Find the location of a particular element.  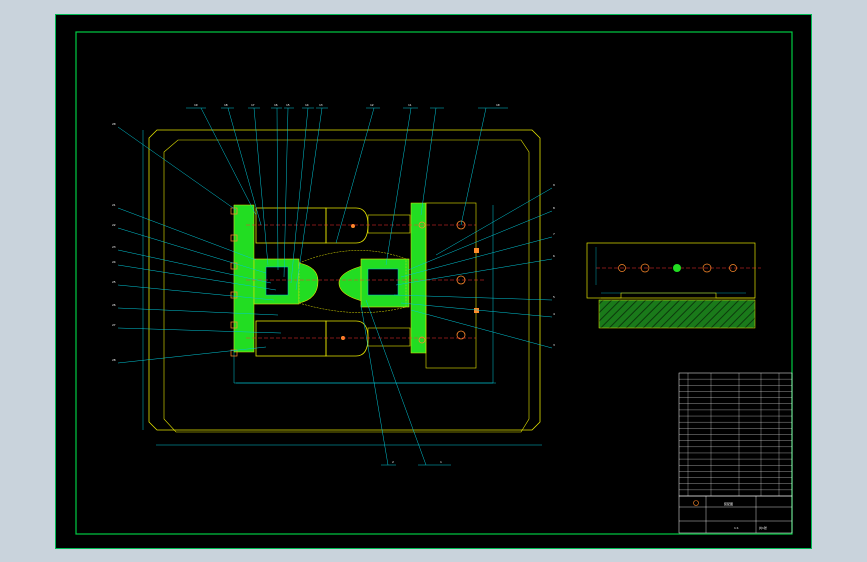

balloon-label: 1 is located at coordinates (441, 462).